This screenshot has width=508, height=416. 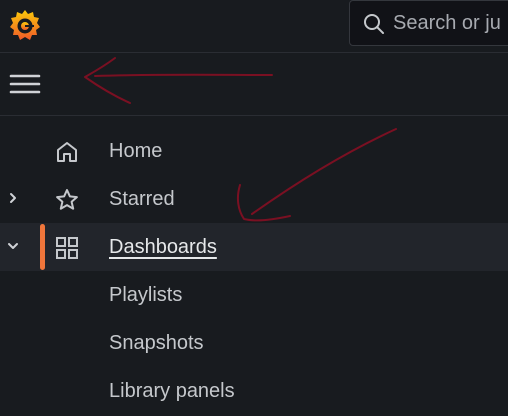 I want to click on search-input: Search or ju, so click(x=428, y=23).